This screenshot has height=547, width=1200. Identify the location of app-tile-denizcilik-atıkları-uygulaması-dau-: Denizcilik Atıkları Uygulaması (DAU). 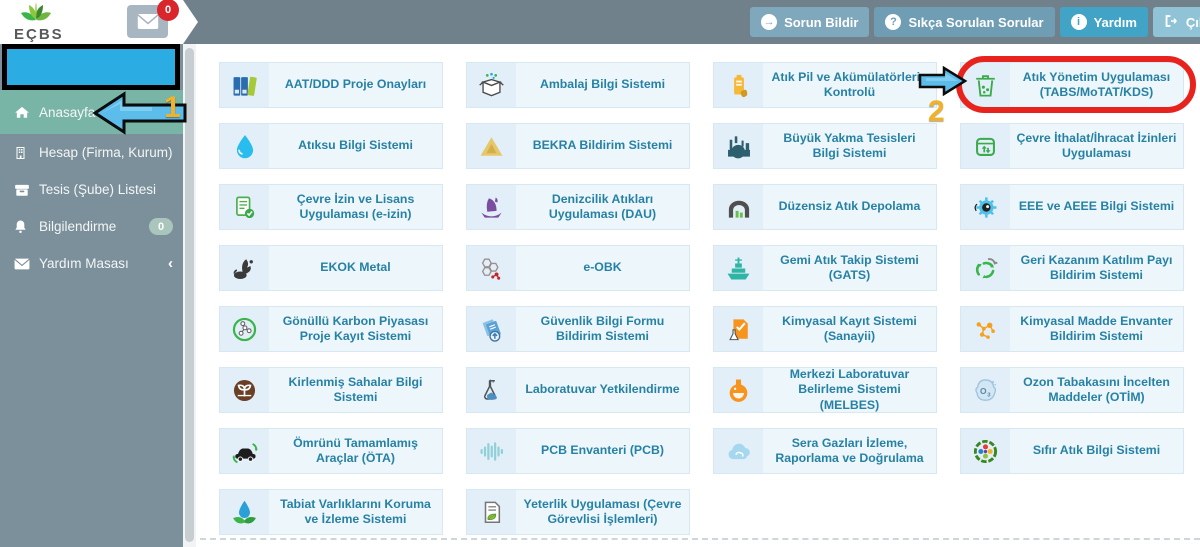
(578, 207).